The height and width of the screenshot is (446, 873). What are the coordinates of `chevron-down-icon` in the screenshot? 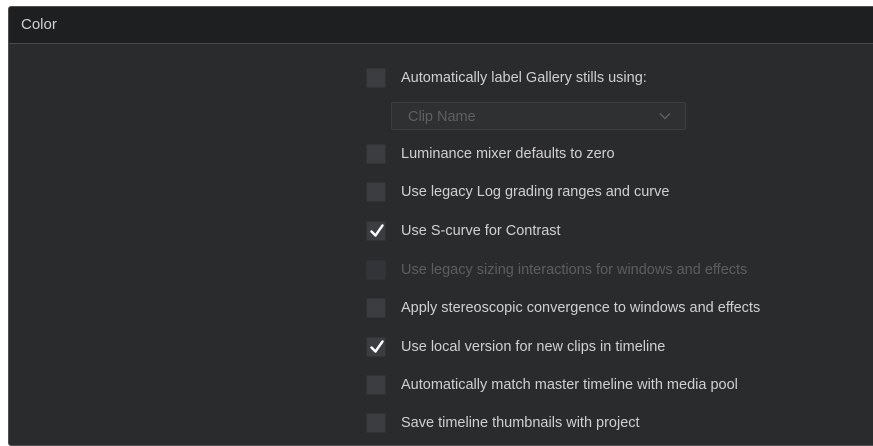 It's located at (665, 116).